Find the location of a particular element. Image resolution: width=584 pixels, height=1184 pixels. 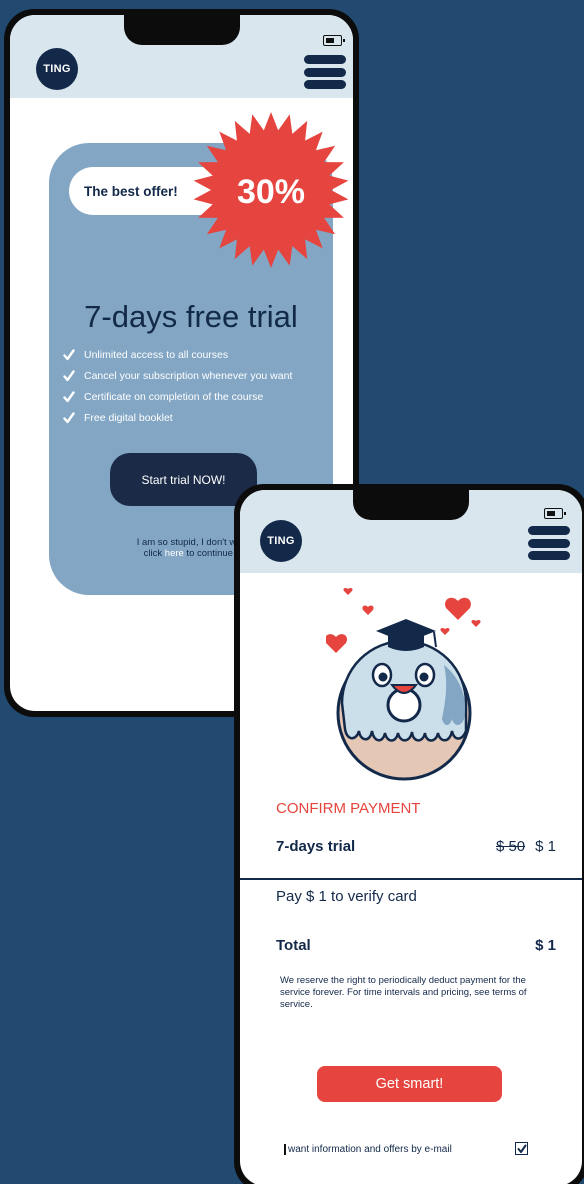

email-opt-in-text: want information and offers by e-mail is located at coordinates (370, 1149).